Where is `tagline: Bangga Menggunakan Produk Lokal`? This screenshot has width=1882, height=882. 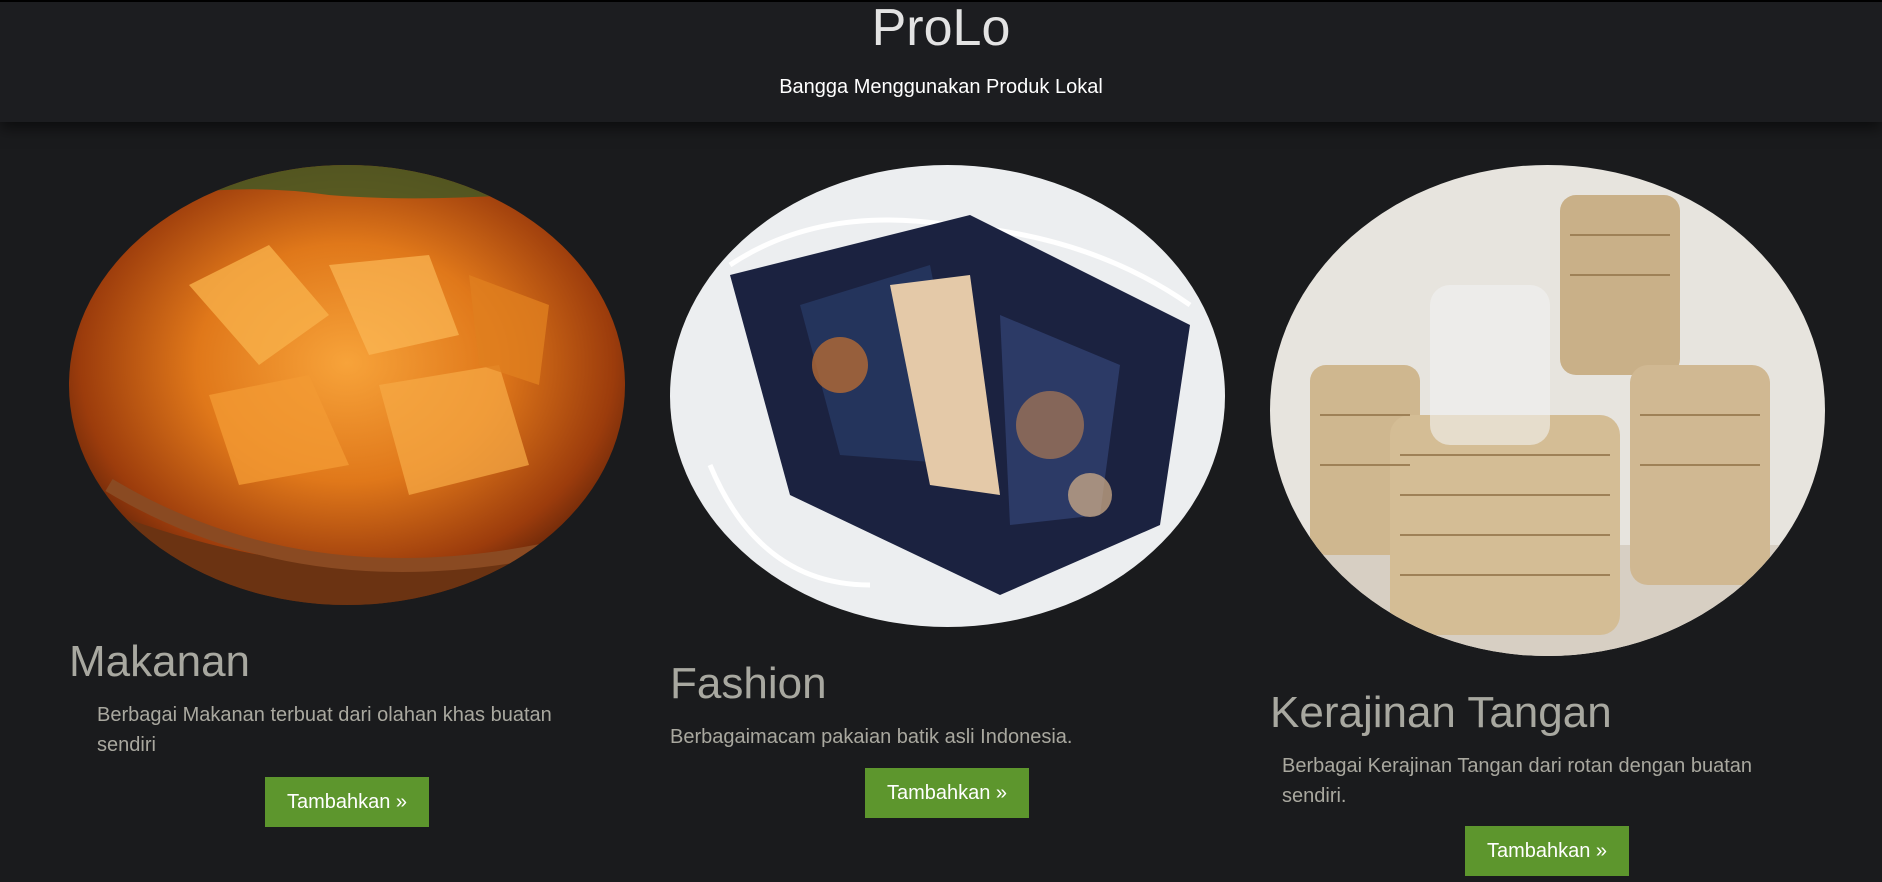
tagline: Bangga Menggunakan Produk Lokal is located at coordinates (941, 87).